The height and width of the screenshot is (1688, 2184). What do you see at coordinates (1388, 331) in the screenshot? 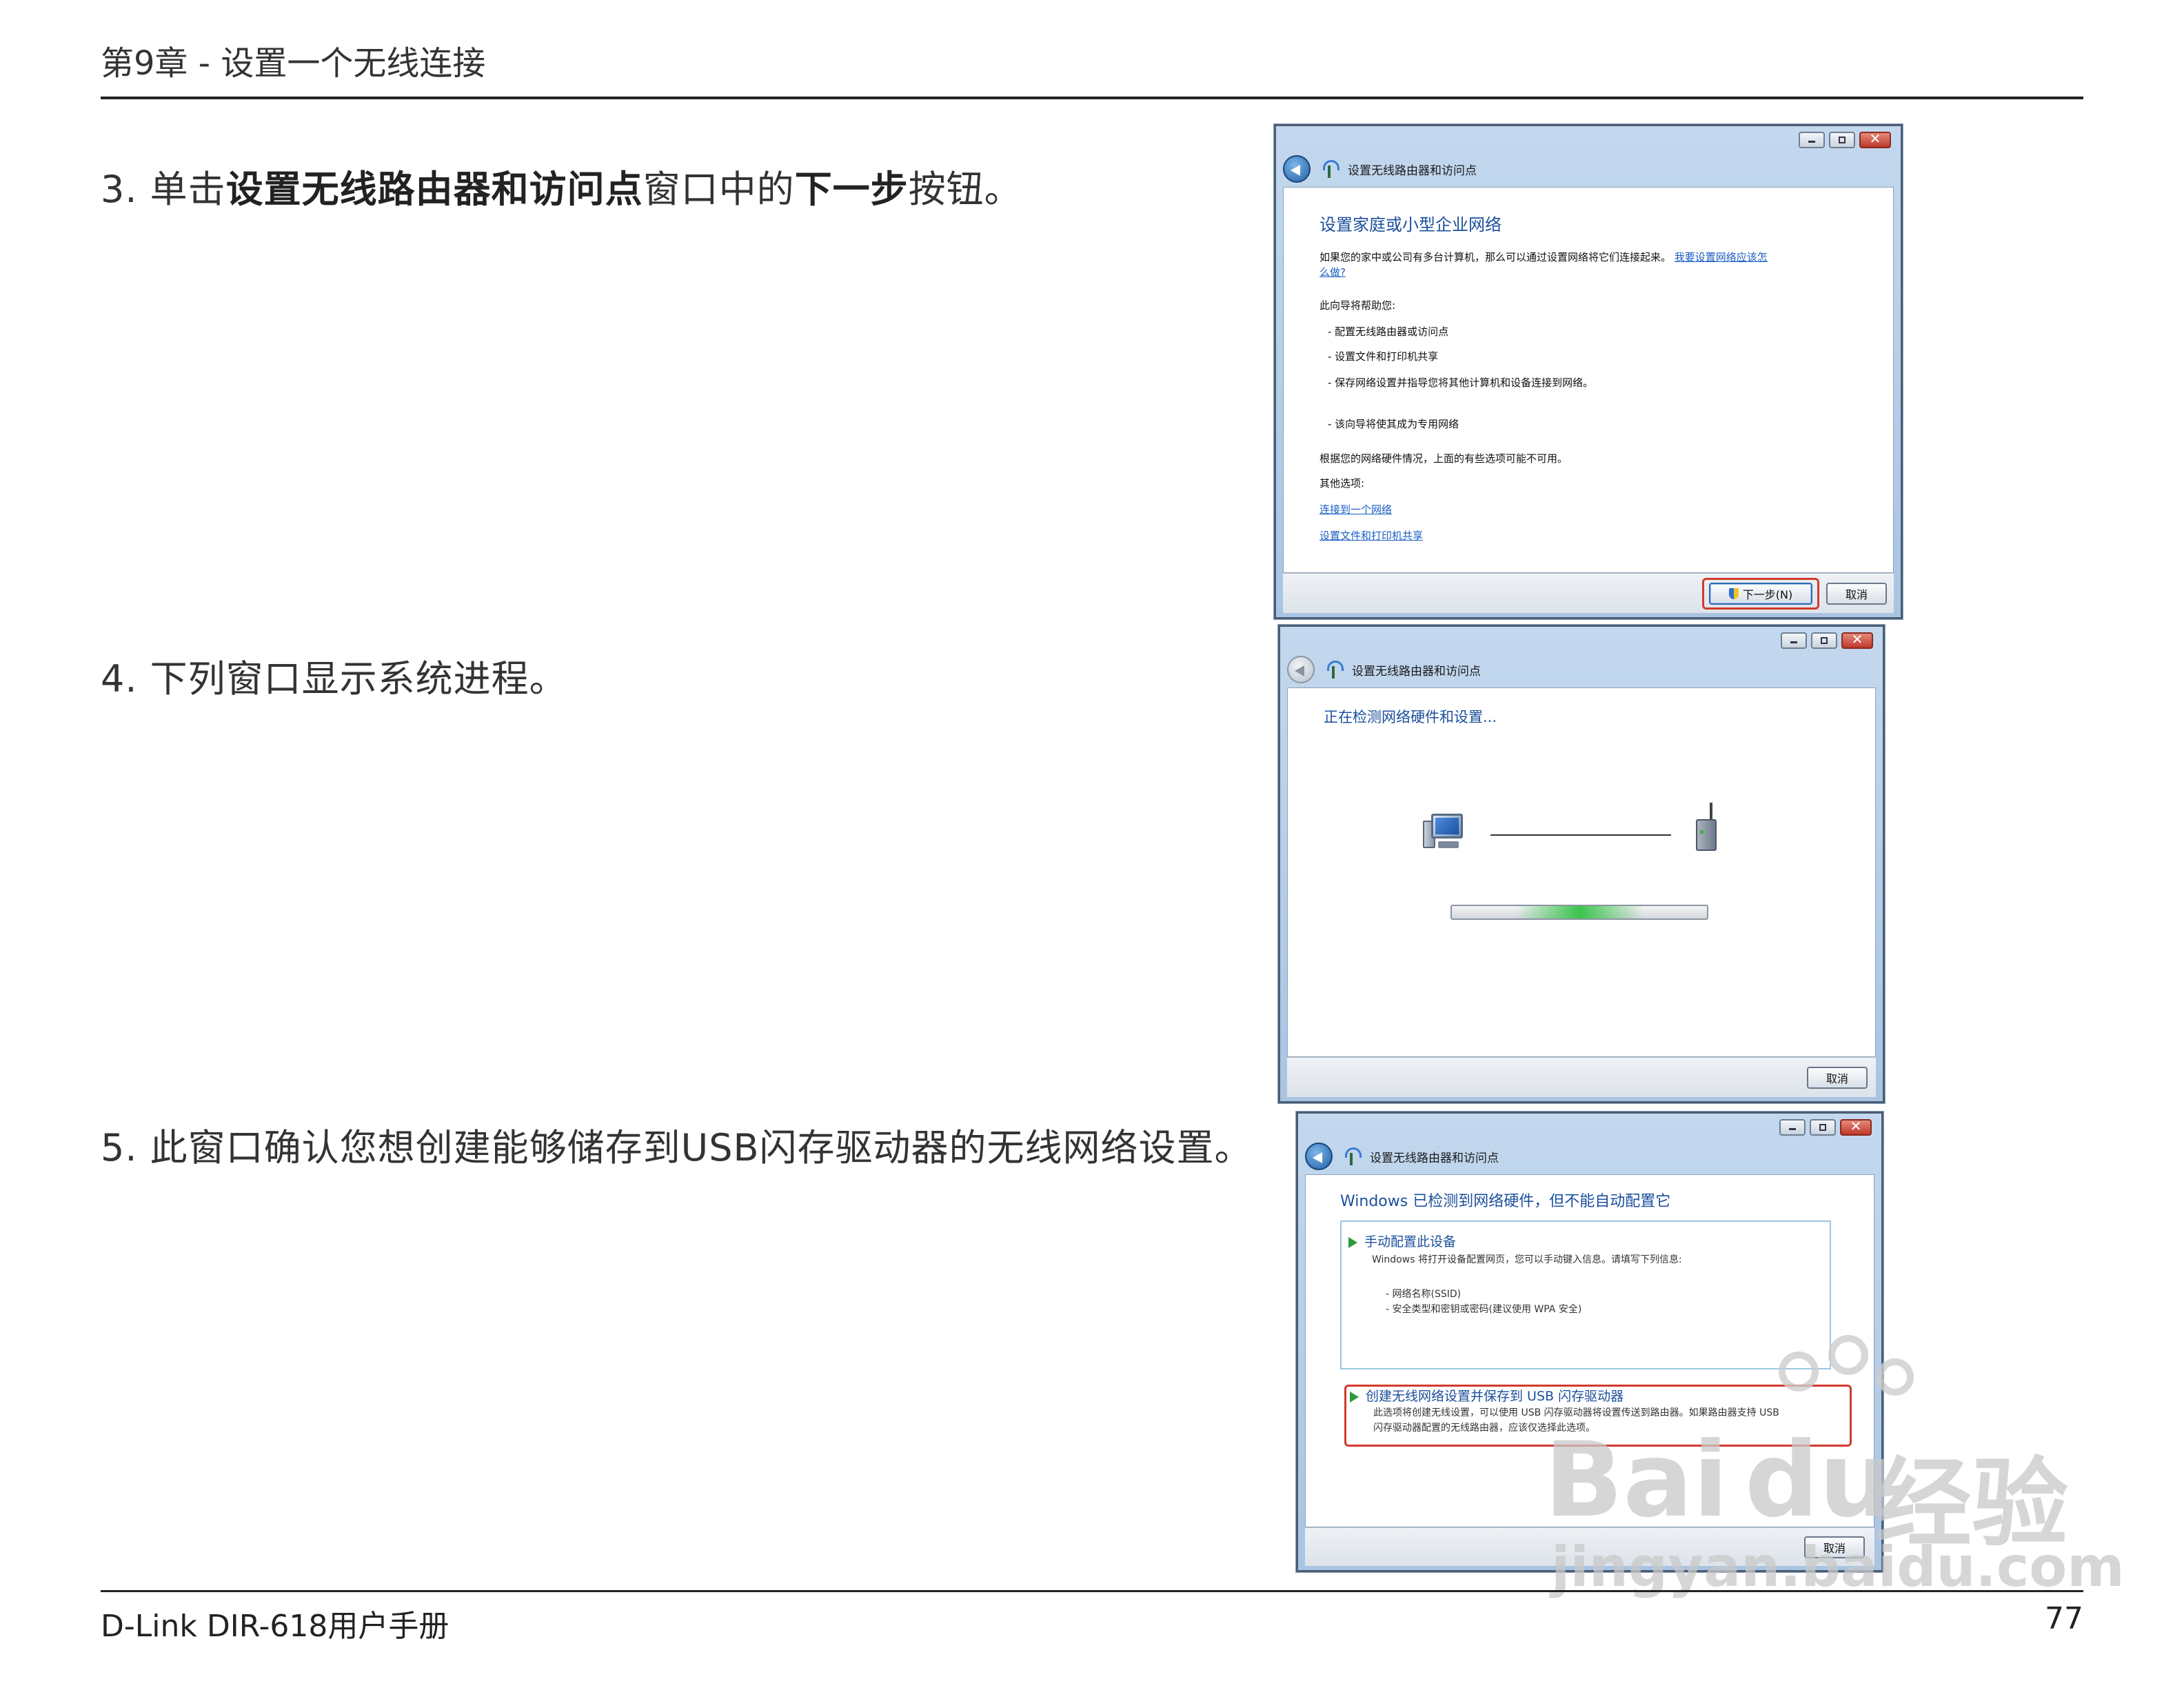
I see `bullet-item: - 配置无线路由器或访问点` at bounding box center [1388, 331].